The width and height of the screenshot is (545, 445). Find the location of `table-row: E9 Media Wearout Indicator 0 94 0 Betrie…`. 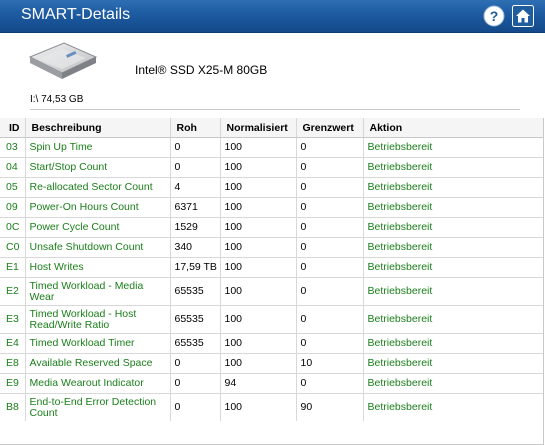

table-row: E9 Media Wearout Indicator 0 94 0 Betrie… is located at coordinates (271, 383).